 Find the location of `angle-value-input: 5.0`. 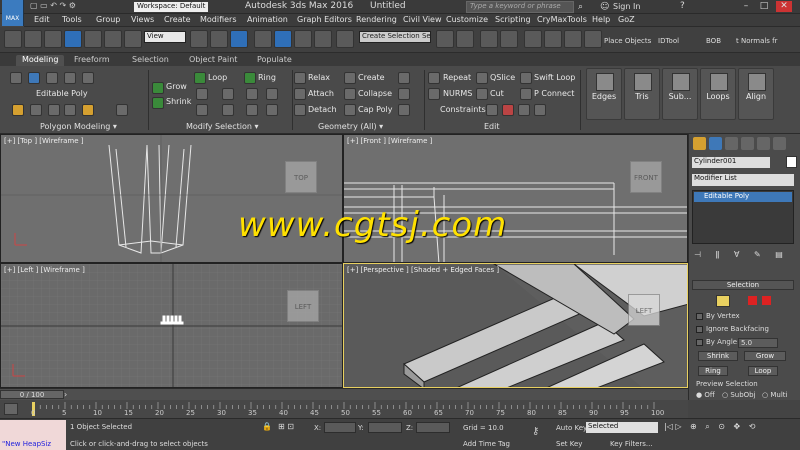

angle-value-input: 5.0 is located at coordinates (758, 343).